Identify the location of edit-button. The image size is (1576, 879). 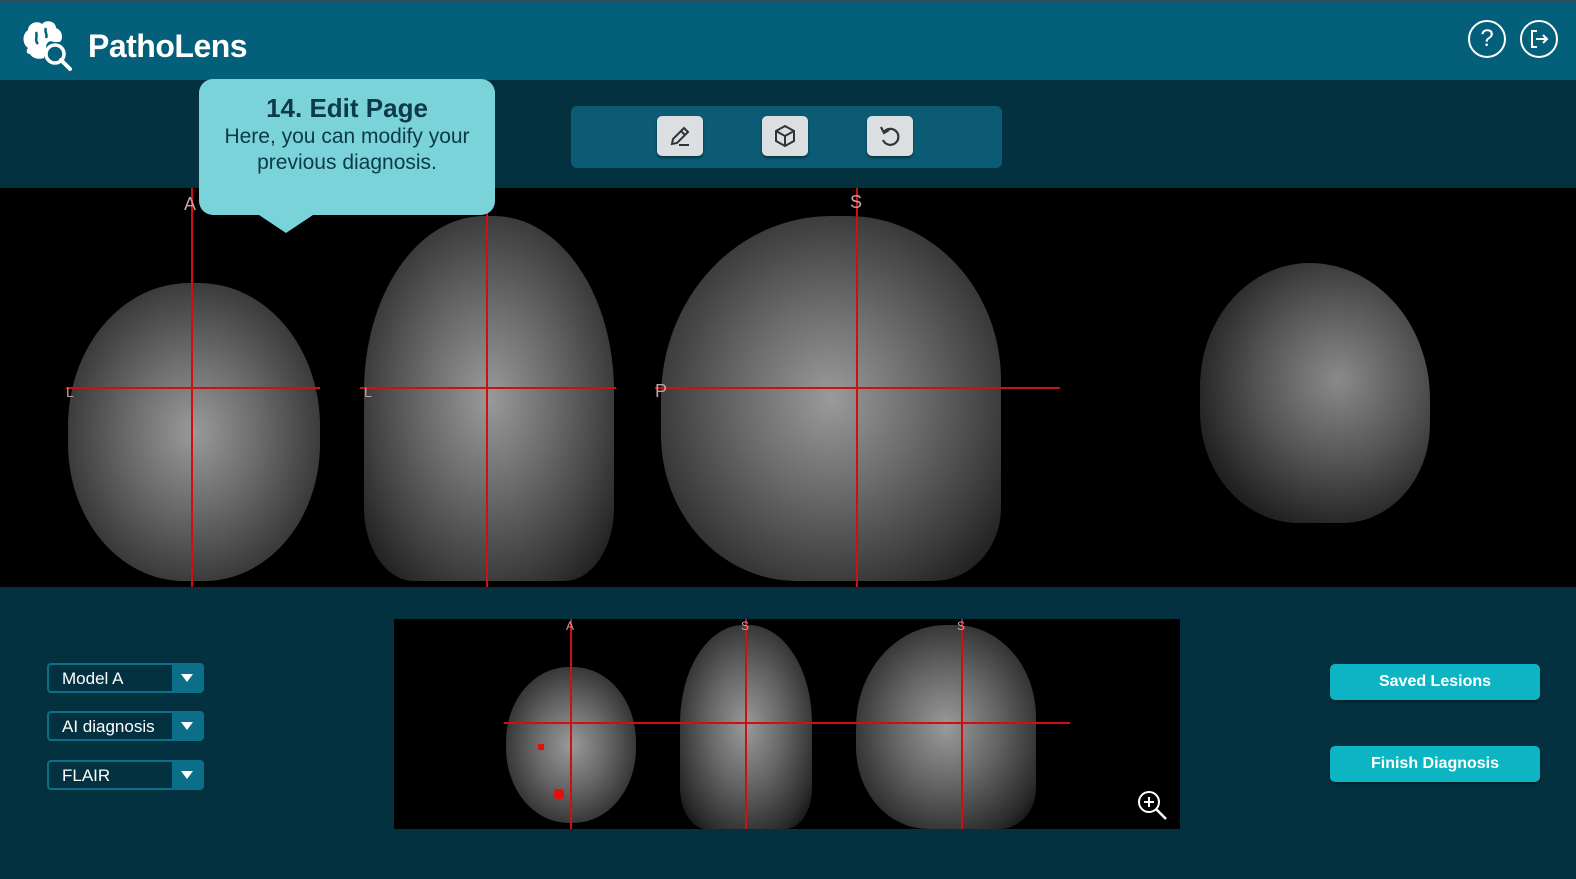
(680, 136).